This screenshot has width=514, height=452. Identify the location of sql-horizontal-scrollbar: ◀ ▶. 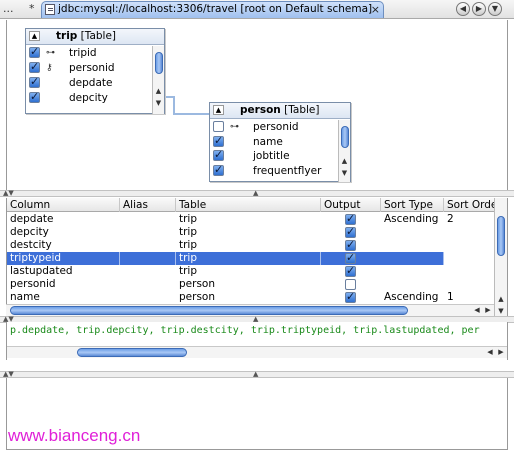
(257, 352).